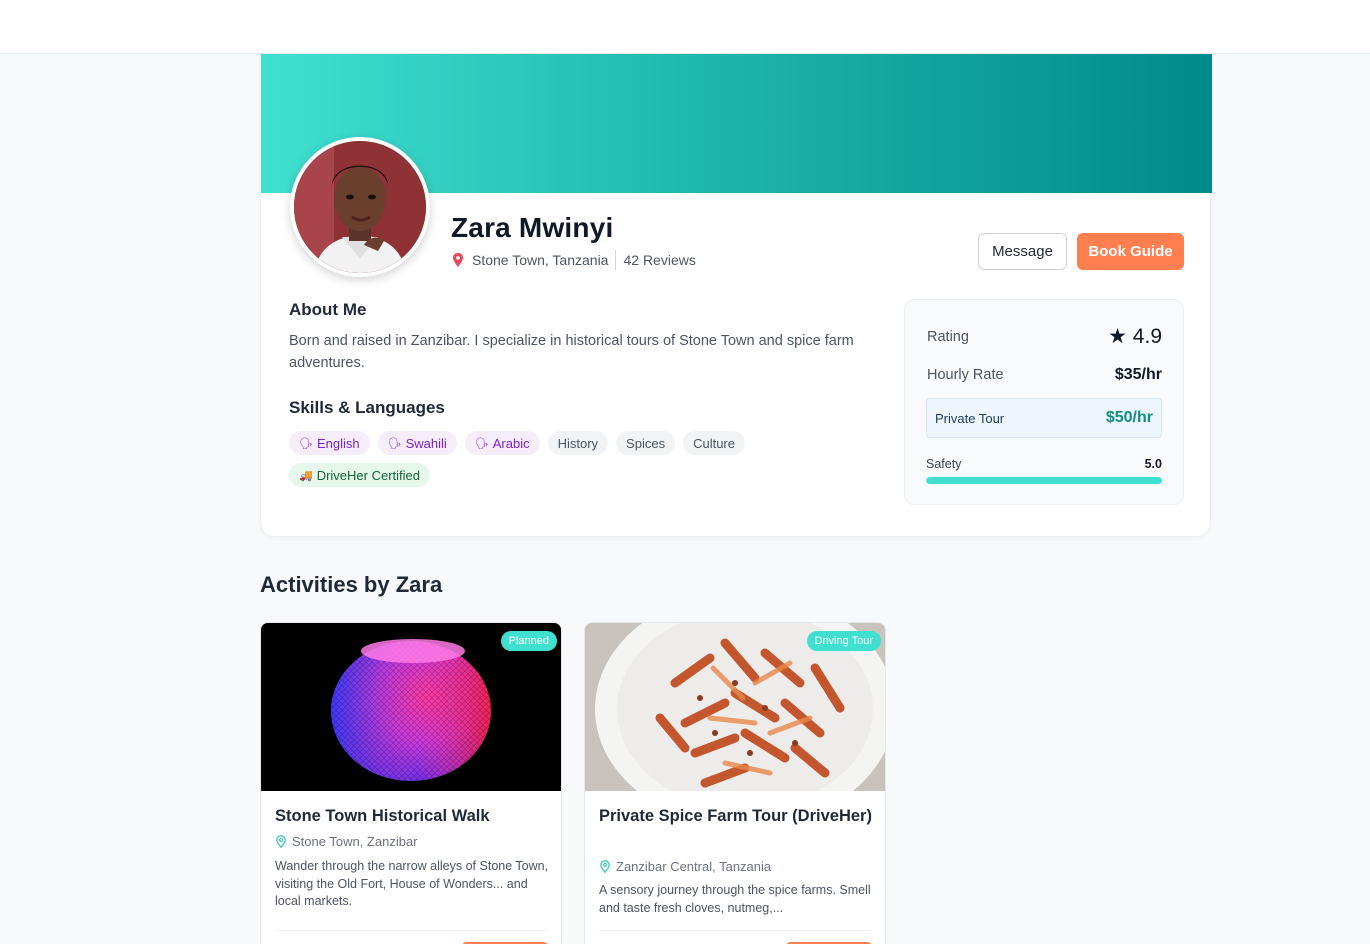 The width and height of the screenshot is (1370, 944). What do you see at coordinates (843, 641) in the screenshot?
I see `activity-badge: Driving Tour` at bounding box center [843, 641].